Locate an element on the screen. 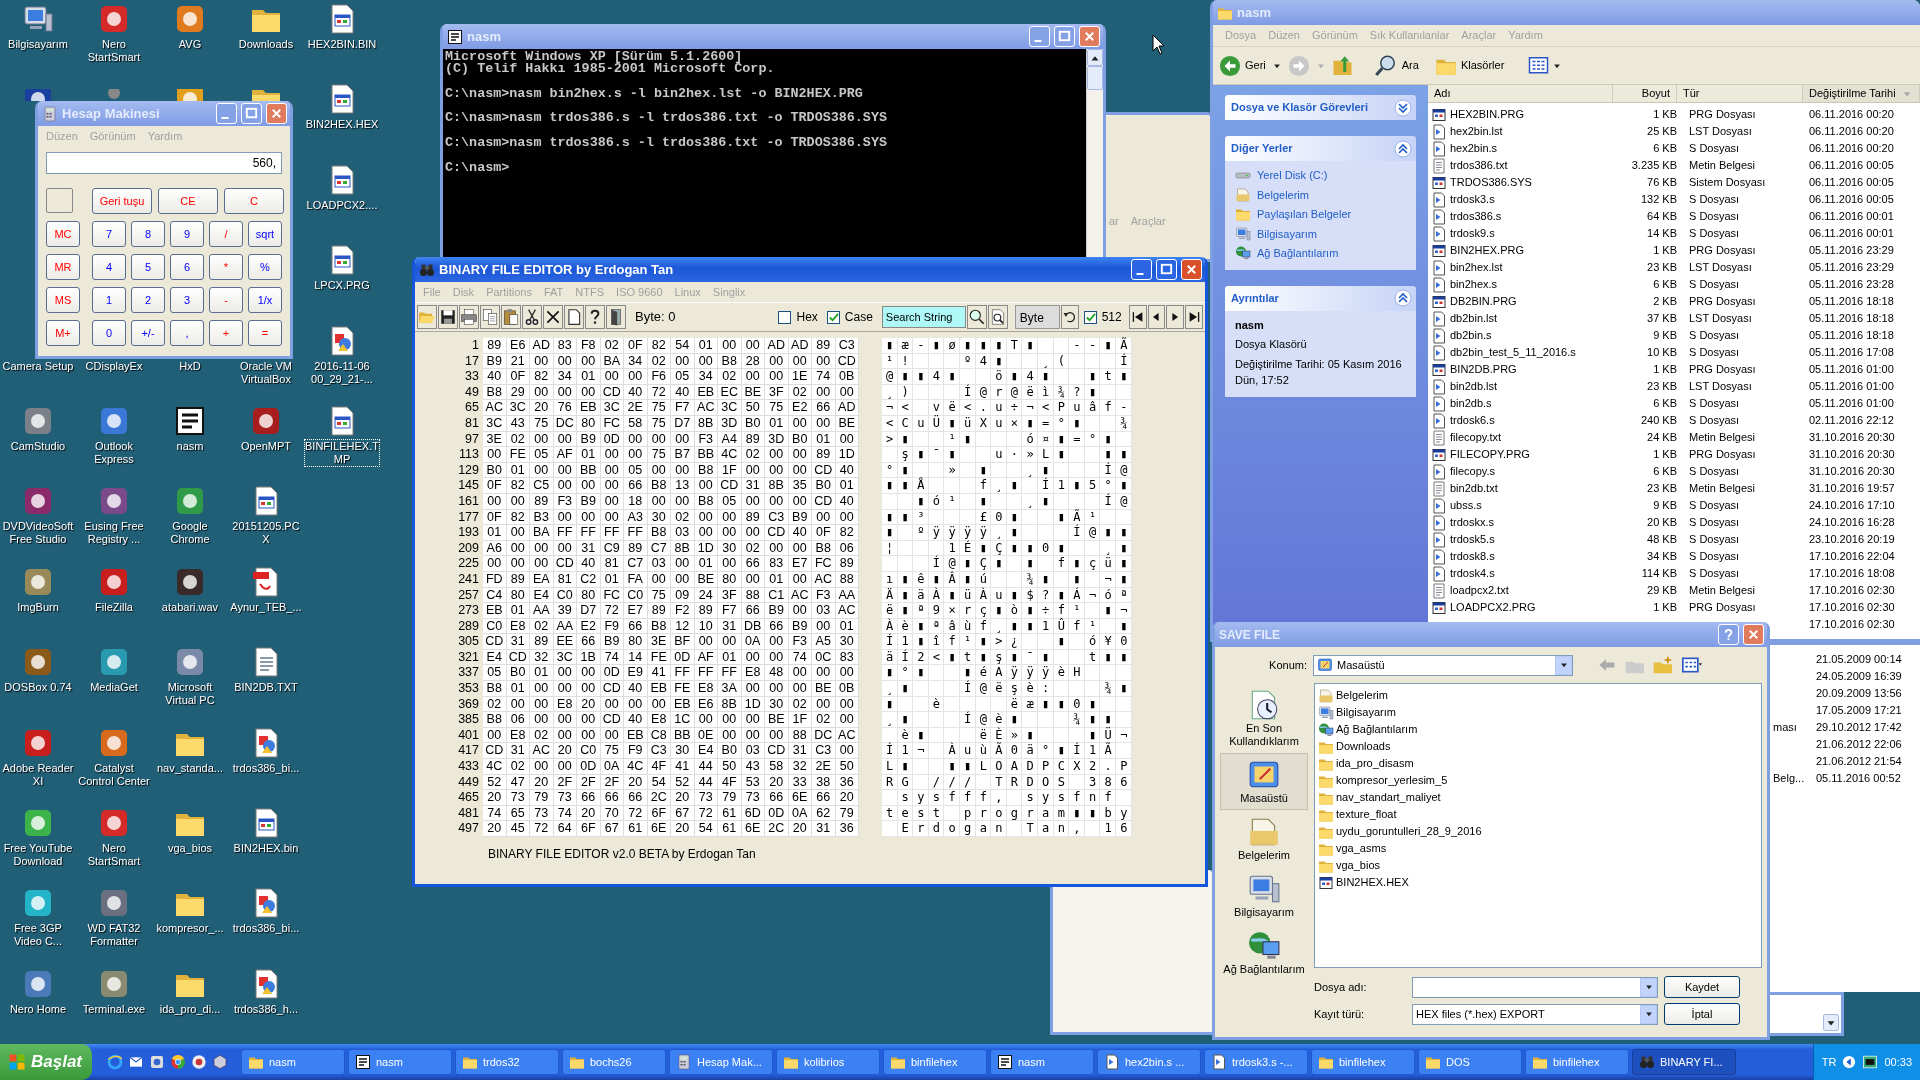 The width and height of the screenshot is (1920, 1080). hex-cell: AD is located at coordinates (800, 346).